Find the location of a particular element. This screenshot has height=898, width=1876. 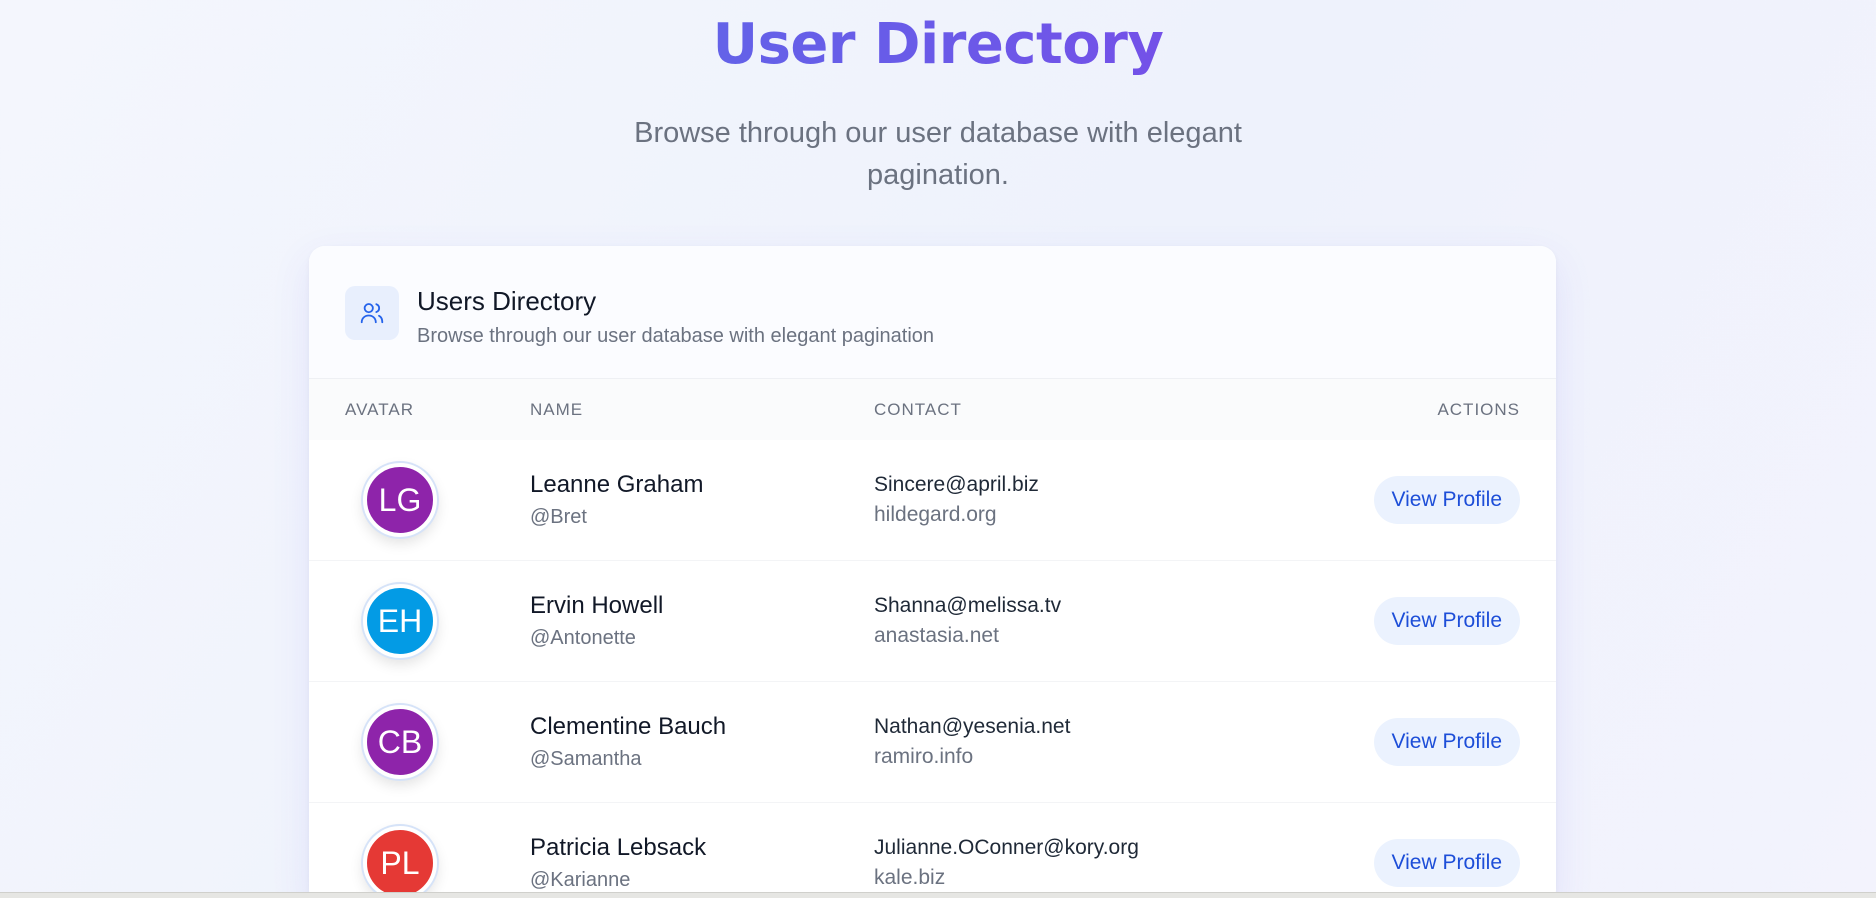

user-website: ramiro.info is located at coordinates (924, 756).